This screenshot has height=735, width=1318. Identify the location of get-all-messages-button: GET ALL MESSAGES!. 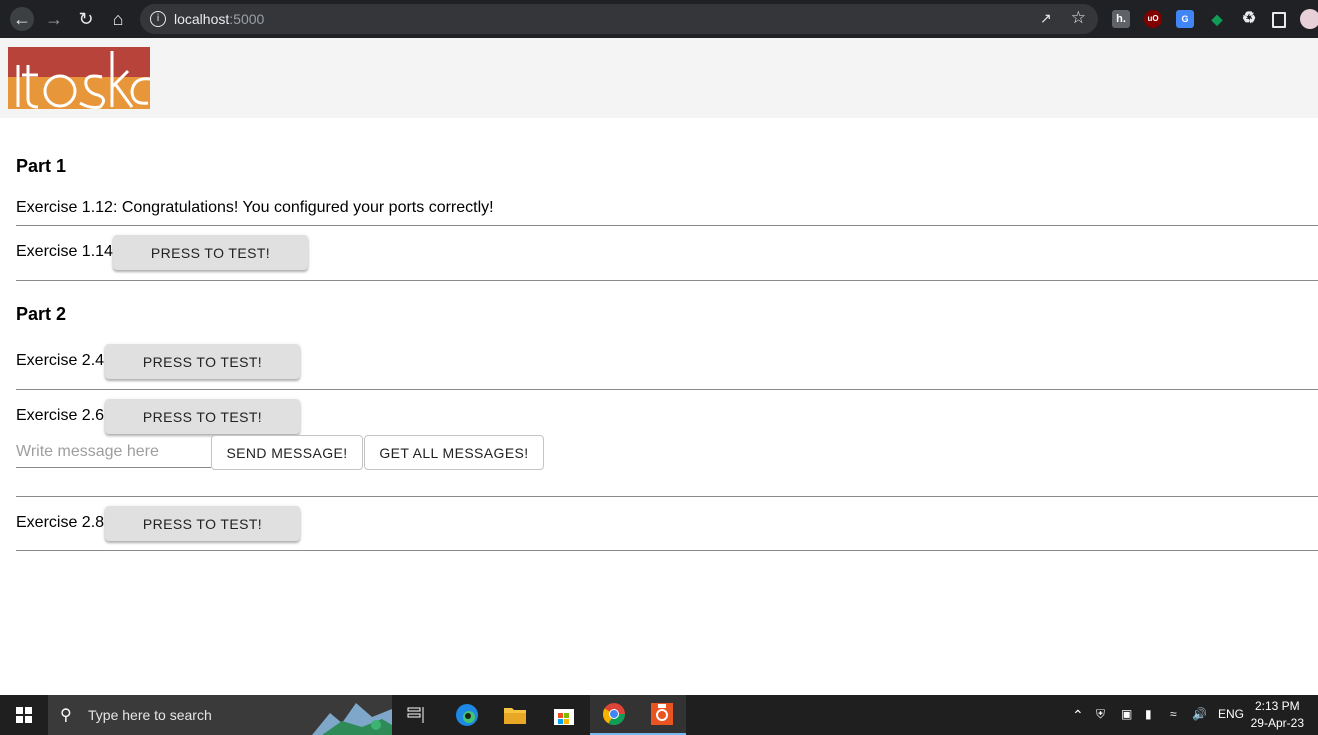
(454, 452).